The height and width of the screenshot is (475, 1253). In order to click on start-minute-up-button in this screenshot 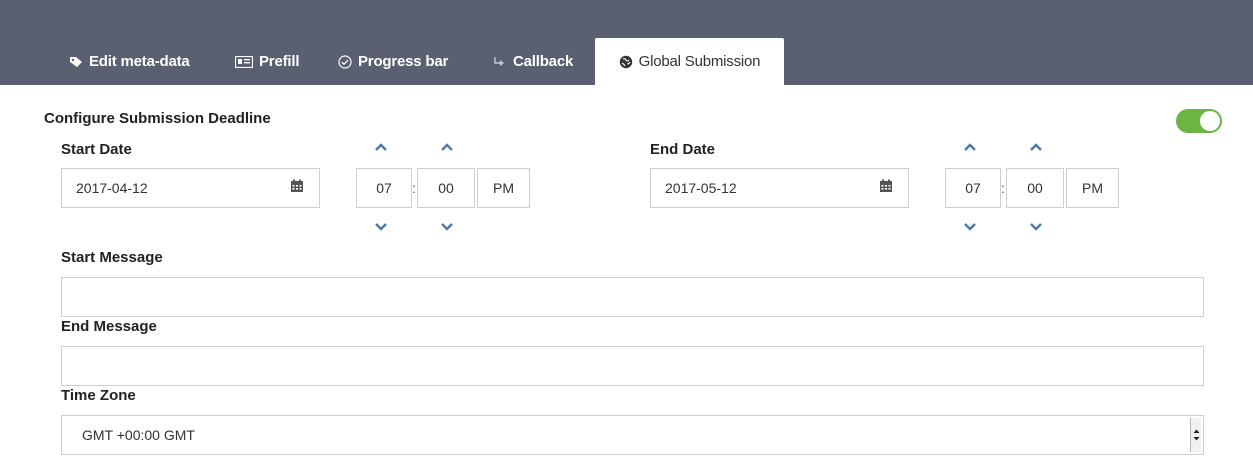, I will do `click(447, 147)`.